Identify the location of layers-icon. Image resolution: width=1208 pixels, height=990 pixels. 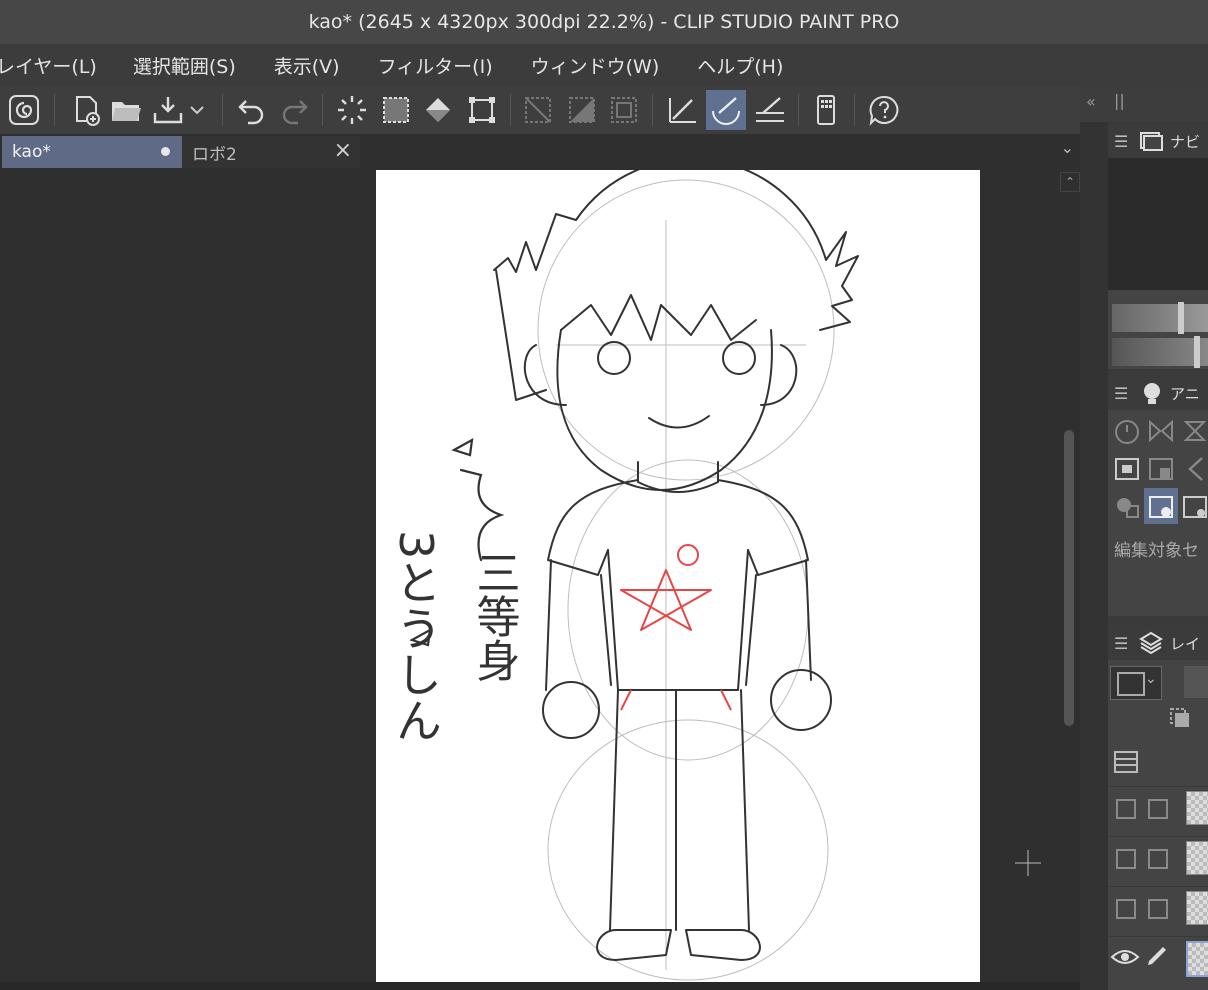
(1151, 643).